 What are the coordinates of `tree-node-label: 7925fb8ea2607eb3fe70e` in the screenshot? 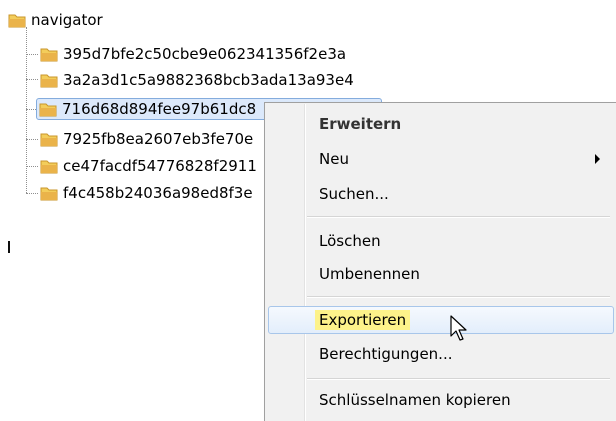 It's located at (158, 139).